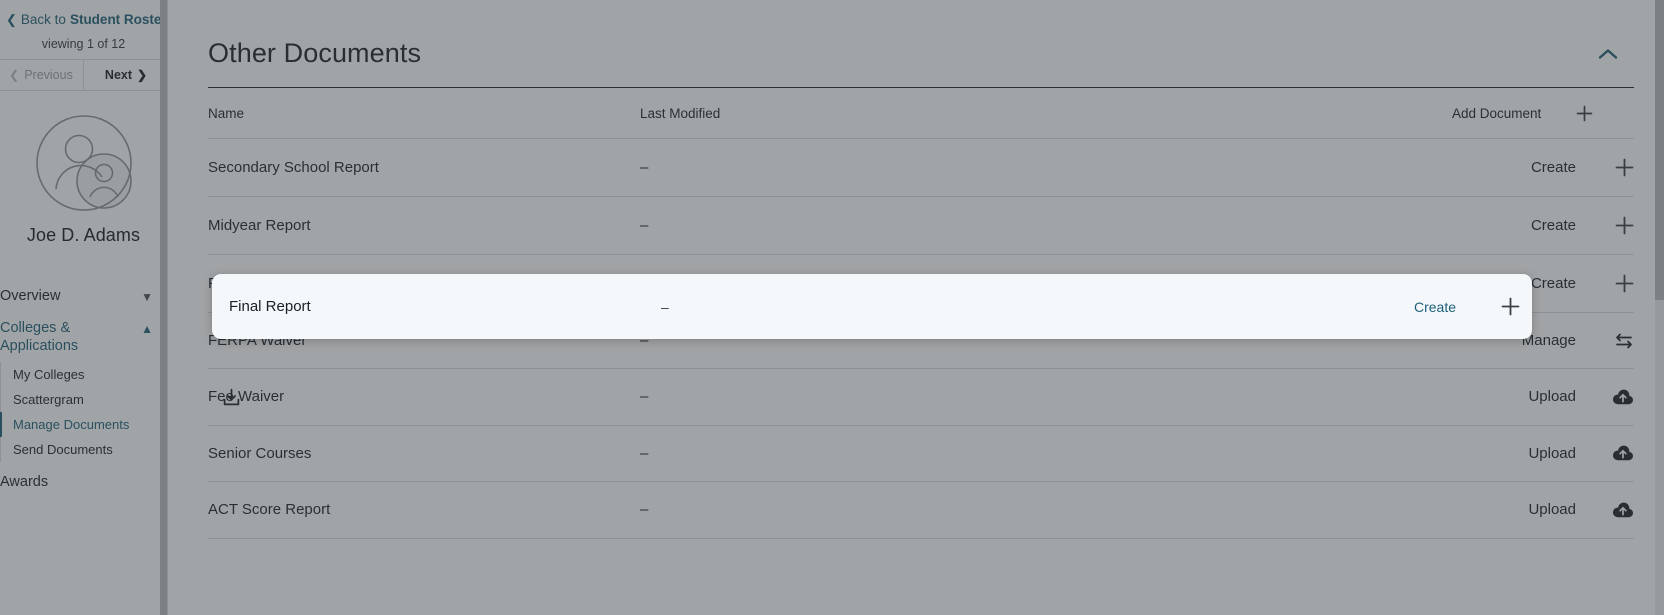 The image size is (1664, 615). Describe the element at coordinates (147, 329) in the screenshot. I see `chevron-up-icon: ▲` at that location.